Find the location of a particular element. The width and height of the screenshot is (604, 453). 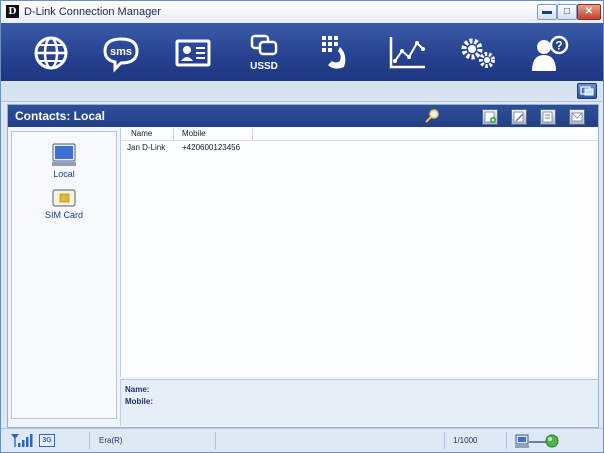

edit-contact-button is located at coordinates (519, 117).